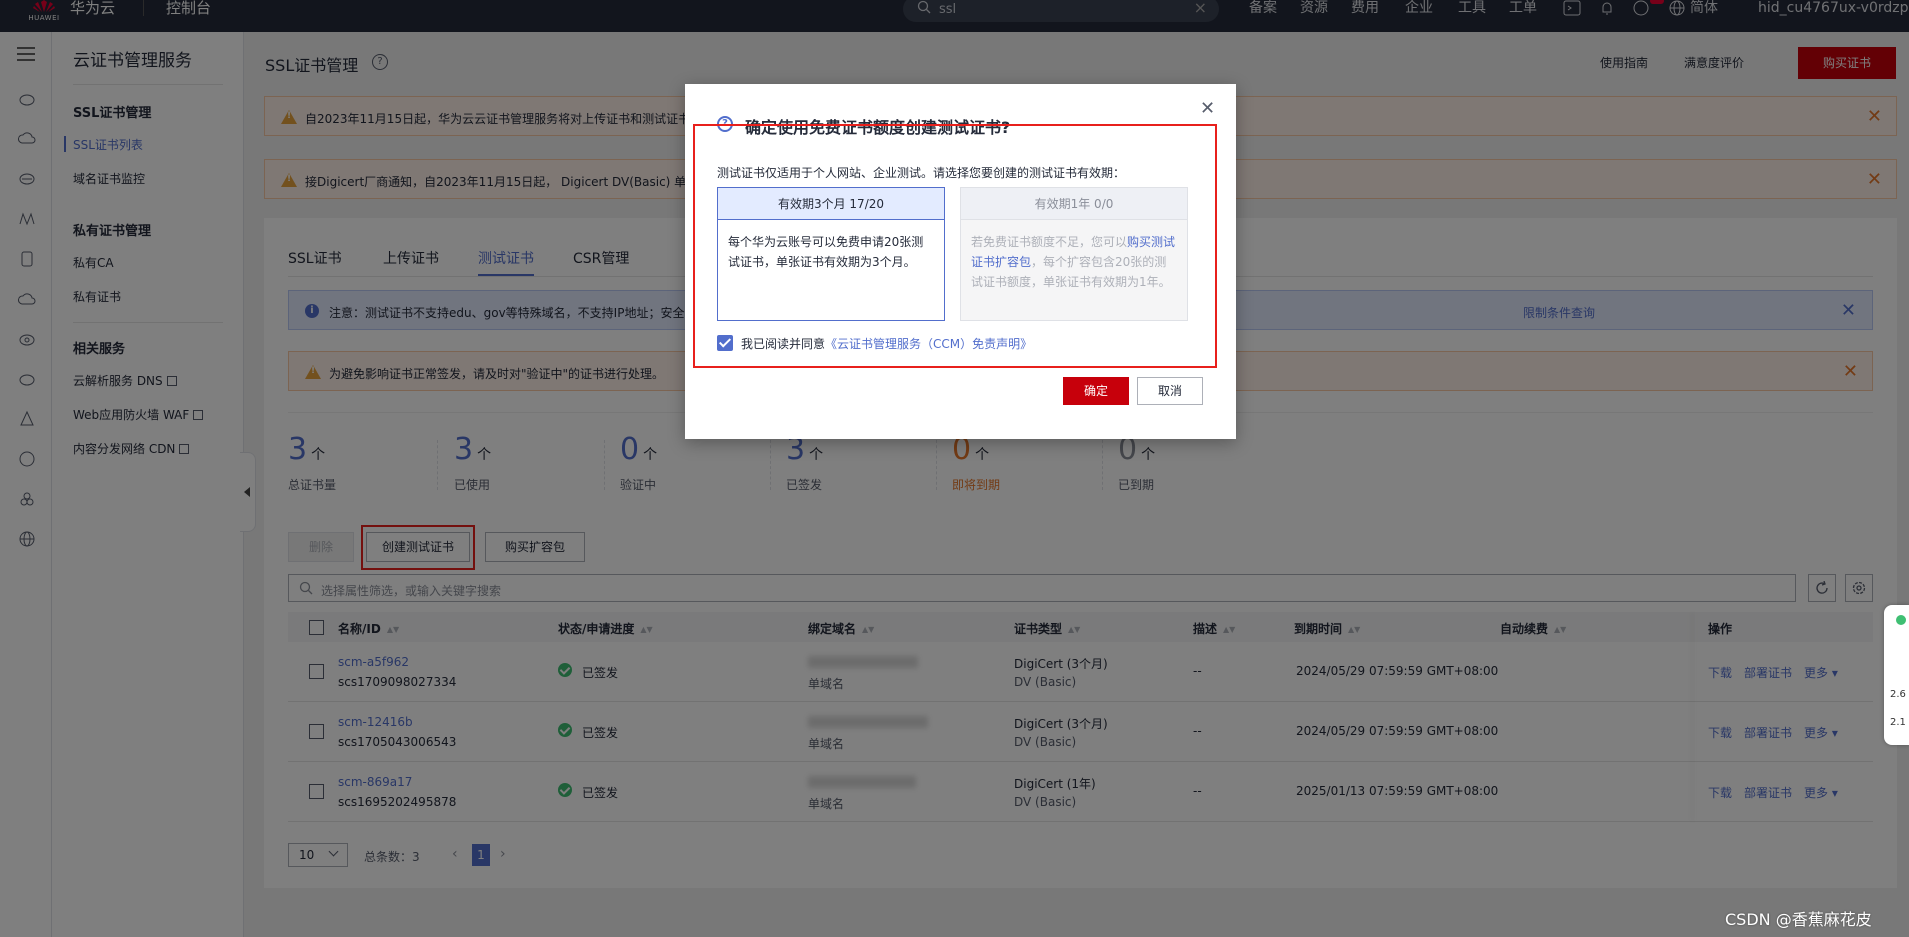 The width and height of the screenshot is (1909, 937). I want to click on confirm-button: 确定, so click(1096, 391).